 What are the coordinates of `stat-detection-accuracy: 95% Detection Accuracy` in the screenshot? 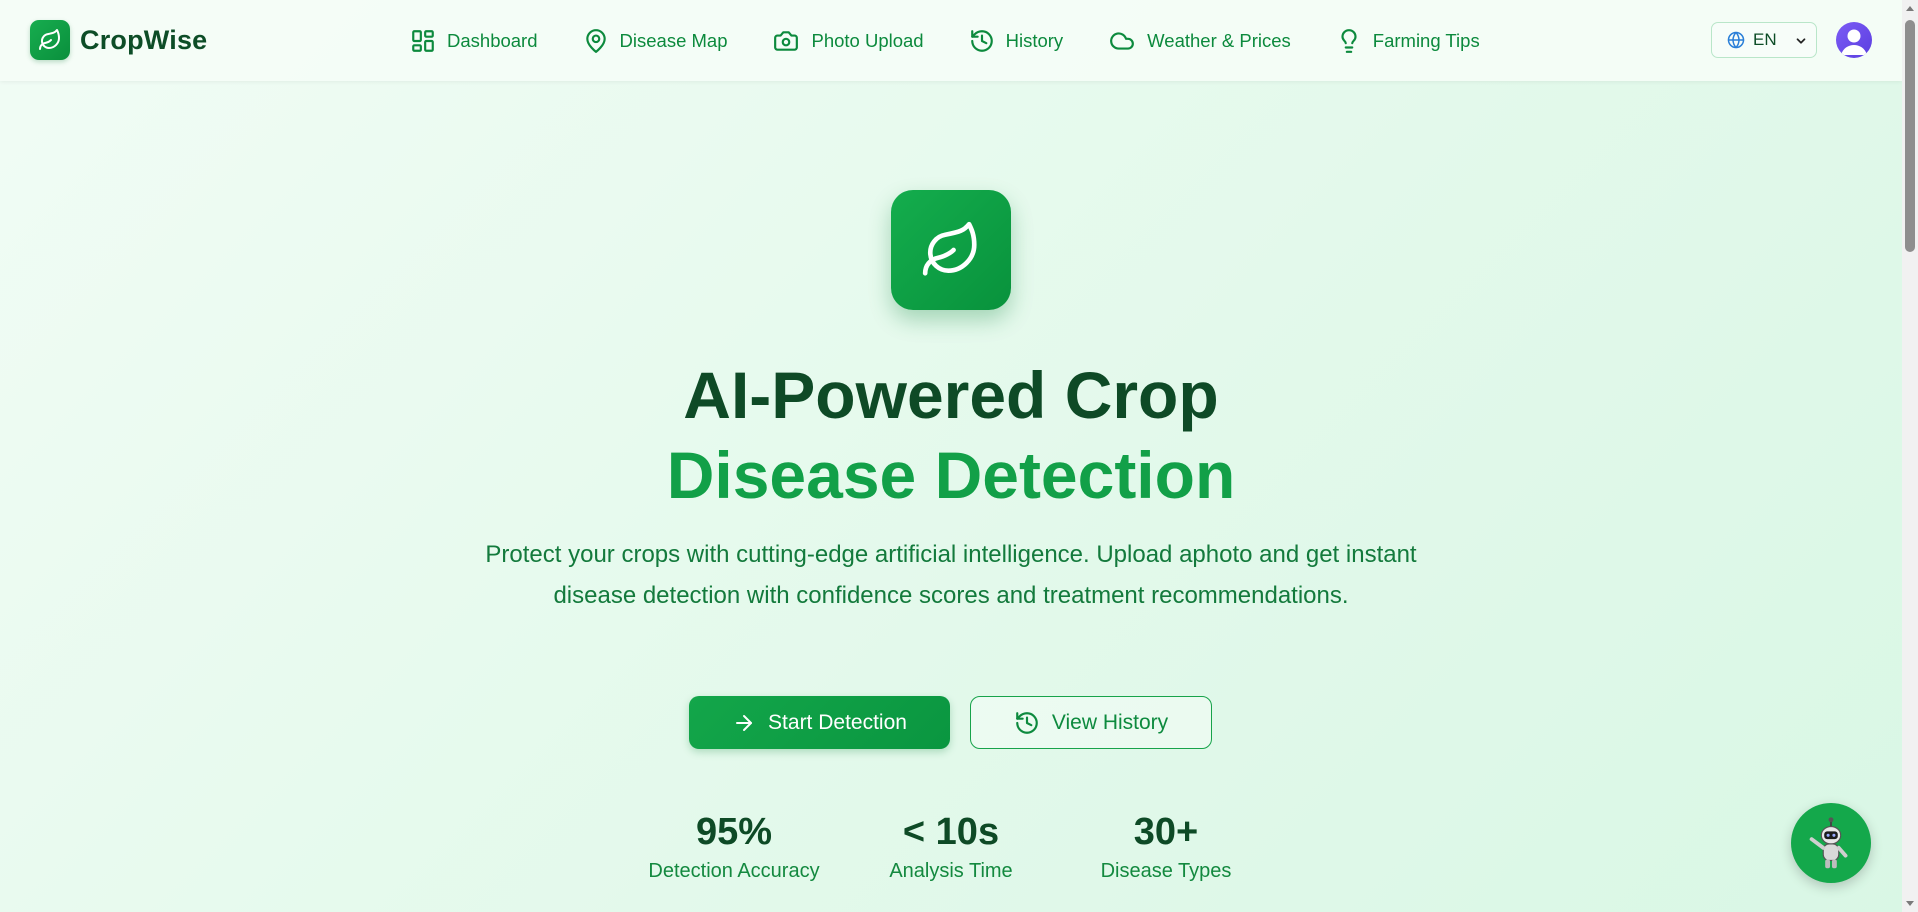 It's located at (734, 845).